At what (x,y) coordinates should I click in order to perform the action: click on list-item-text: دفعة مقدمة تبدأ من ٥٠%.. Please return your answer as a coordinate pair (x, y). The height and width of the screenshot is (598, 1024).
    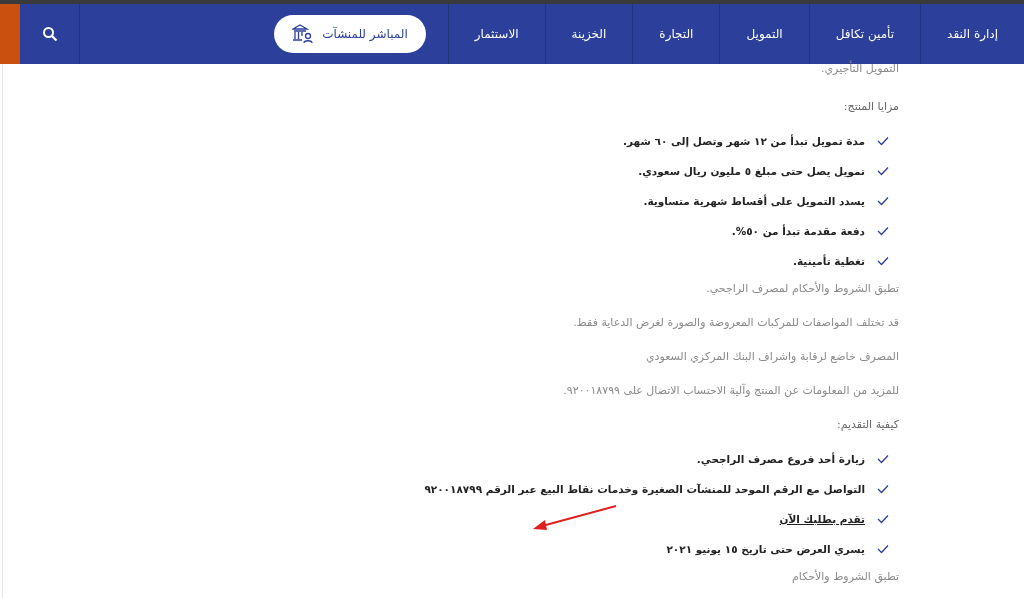
    Looking at the image, I should click on (798, 231).